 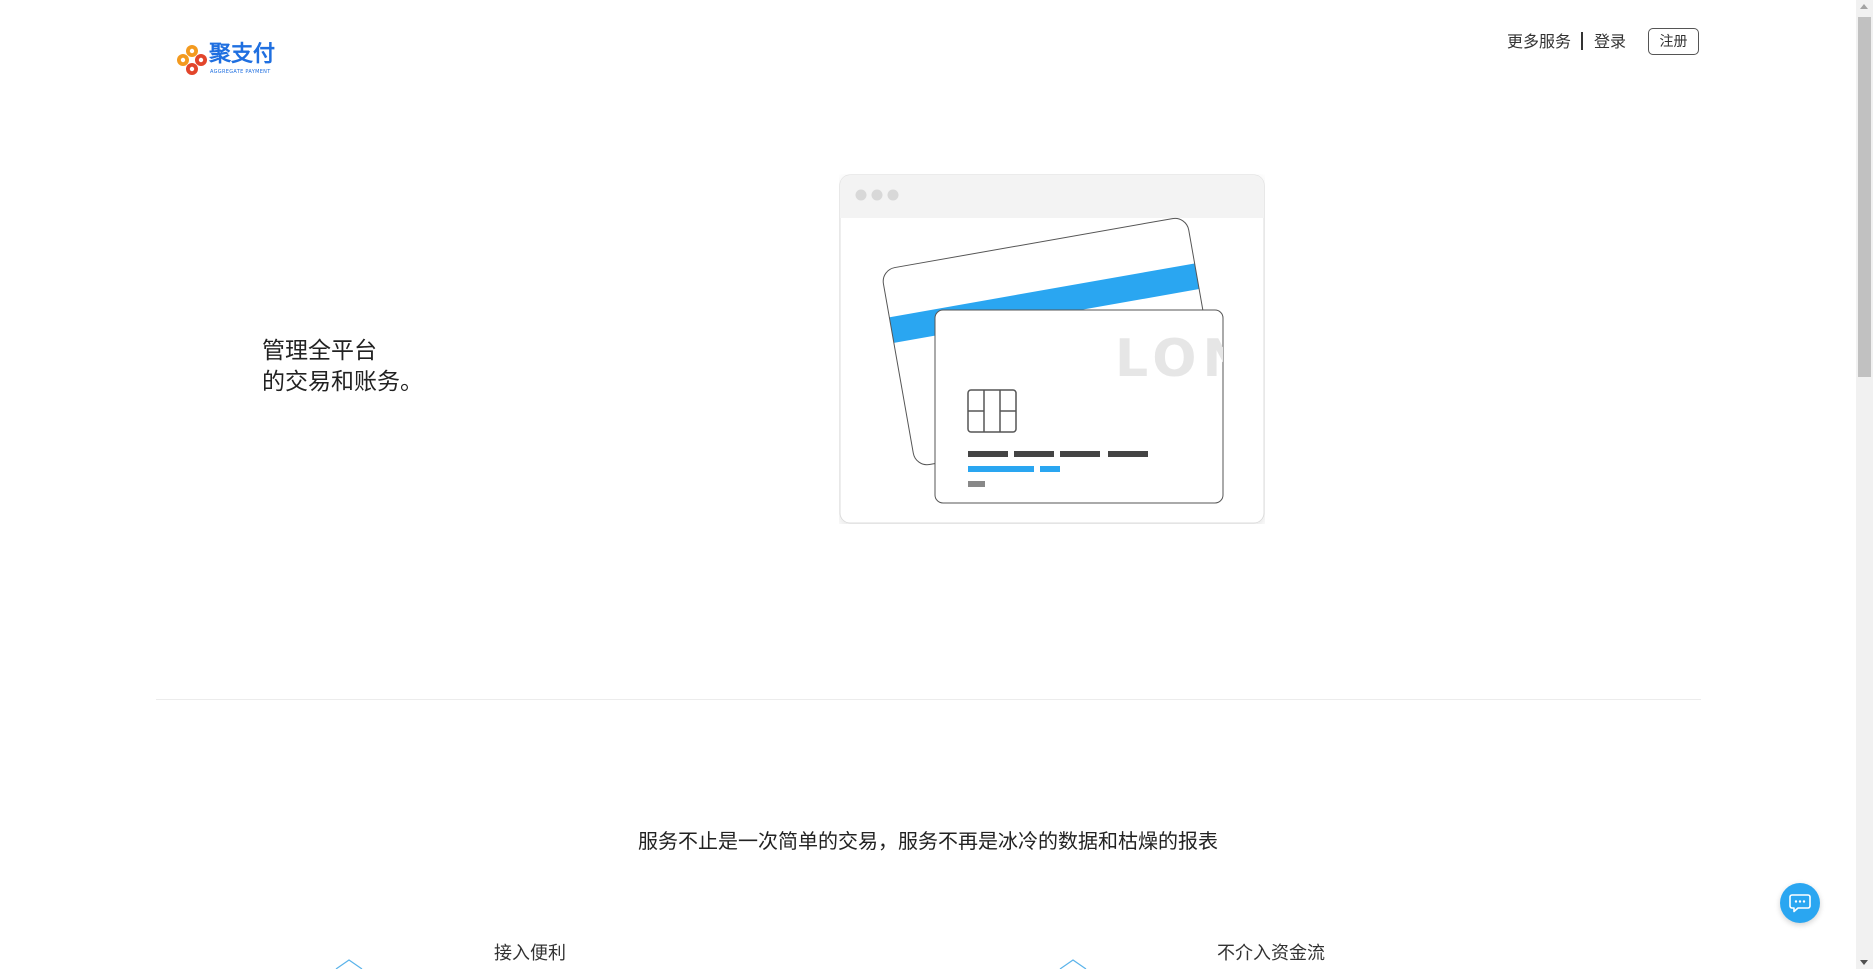 I want to click on credit-card-illustration: LON, so click(x=1052, y=349).